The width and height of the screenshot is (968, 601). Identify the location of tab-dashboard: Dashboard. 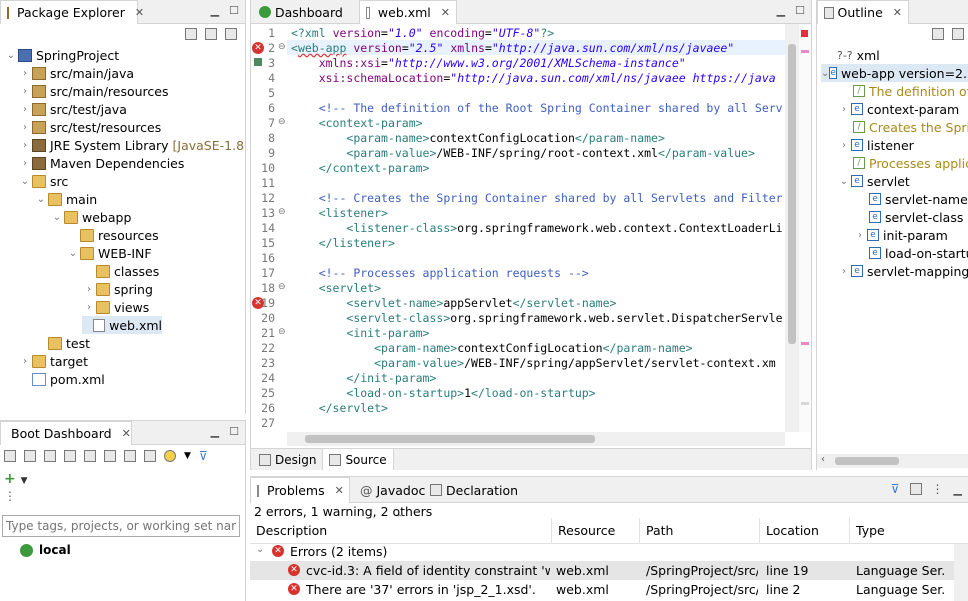
(305, 12).